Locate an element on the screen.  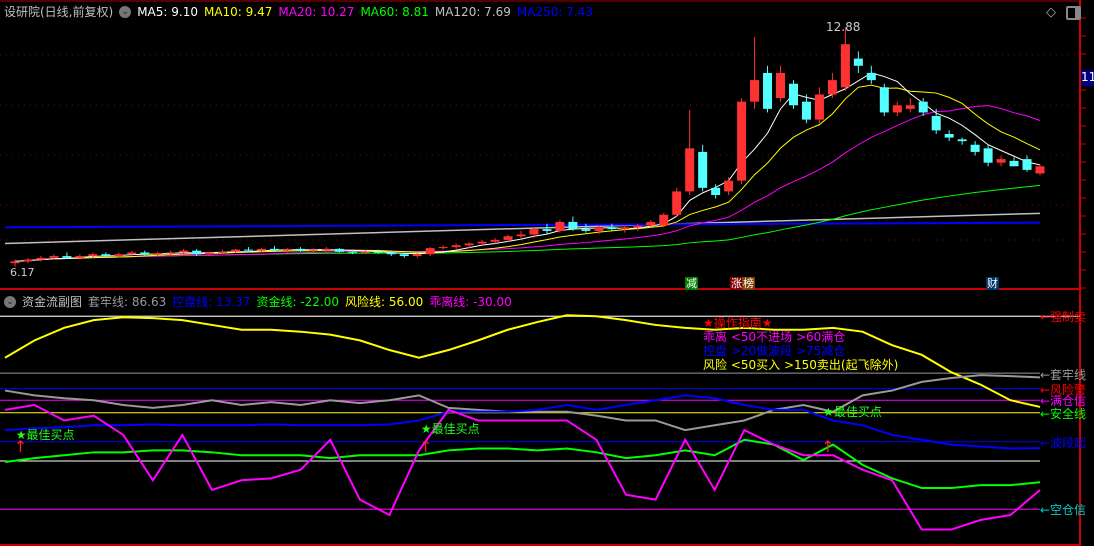
sub-title: 资金流副图 is located at coordinates (52, 302).